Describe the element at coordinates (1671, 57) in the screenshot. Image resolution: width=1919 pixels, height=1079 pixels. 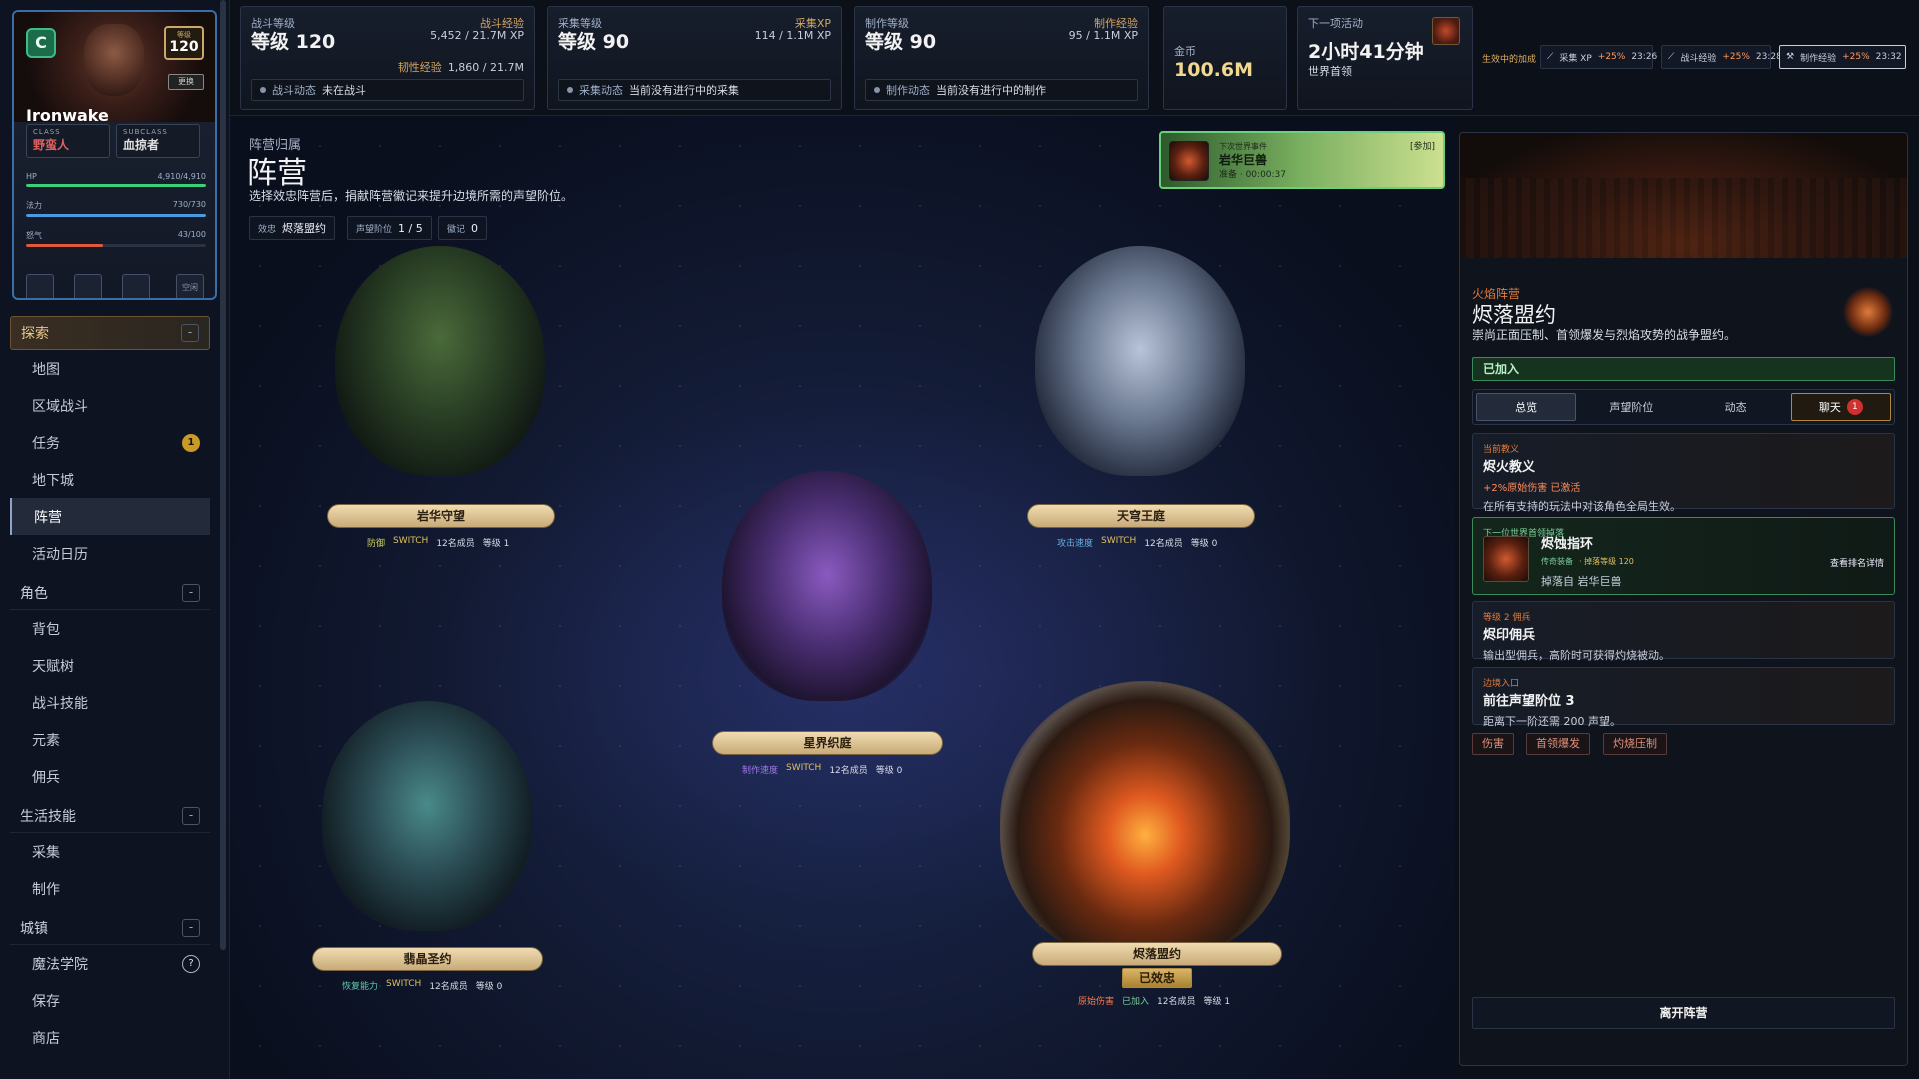
I see `sword-icon: ⟋` at that location.